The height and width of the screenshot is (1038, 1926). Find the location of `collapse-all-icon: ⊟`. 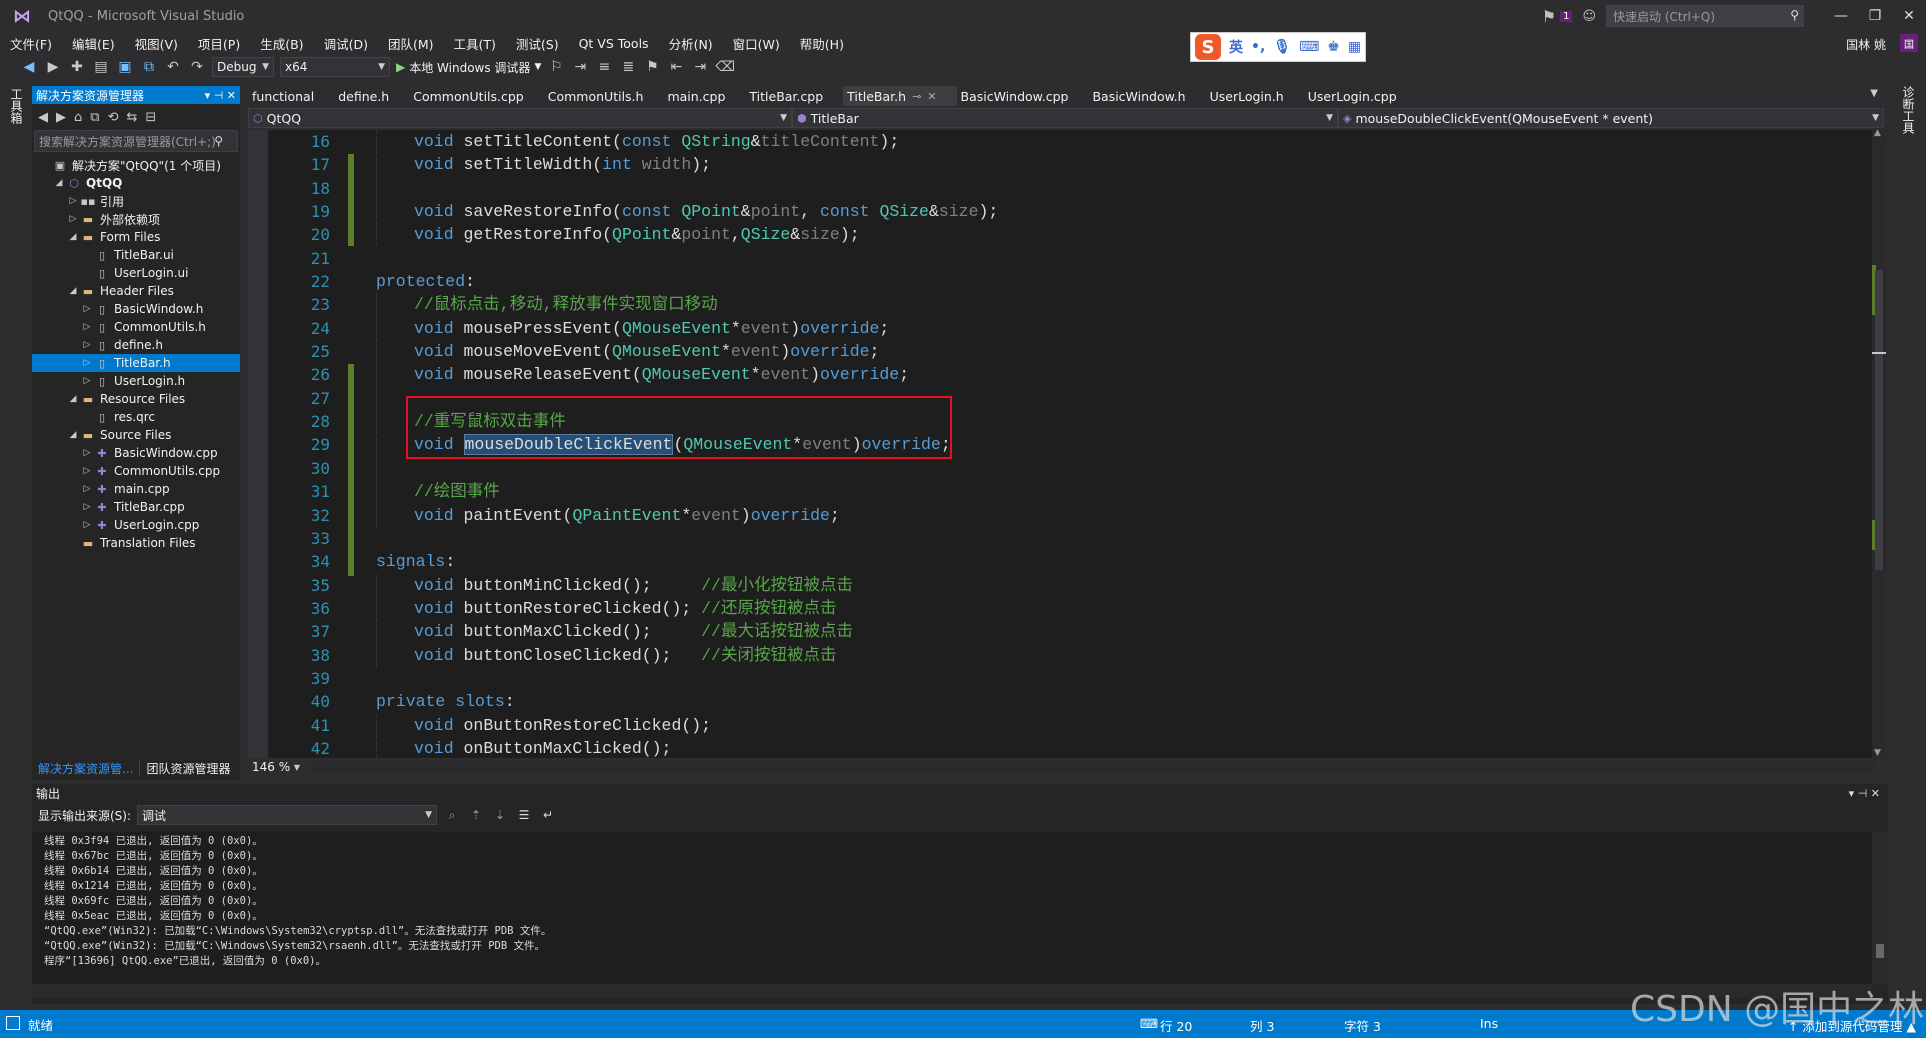

collapse-all-icon: ⊟ is located at coordinates (150, 117).